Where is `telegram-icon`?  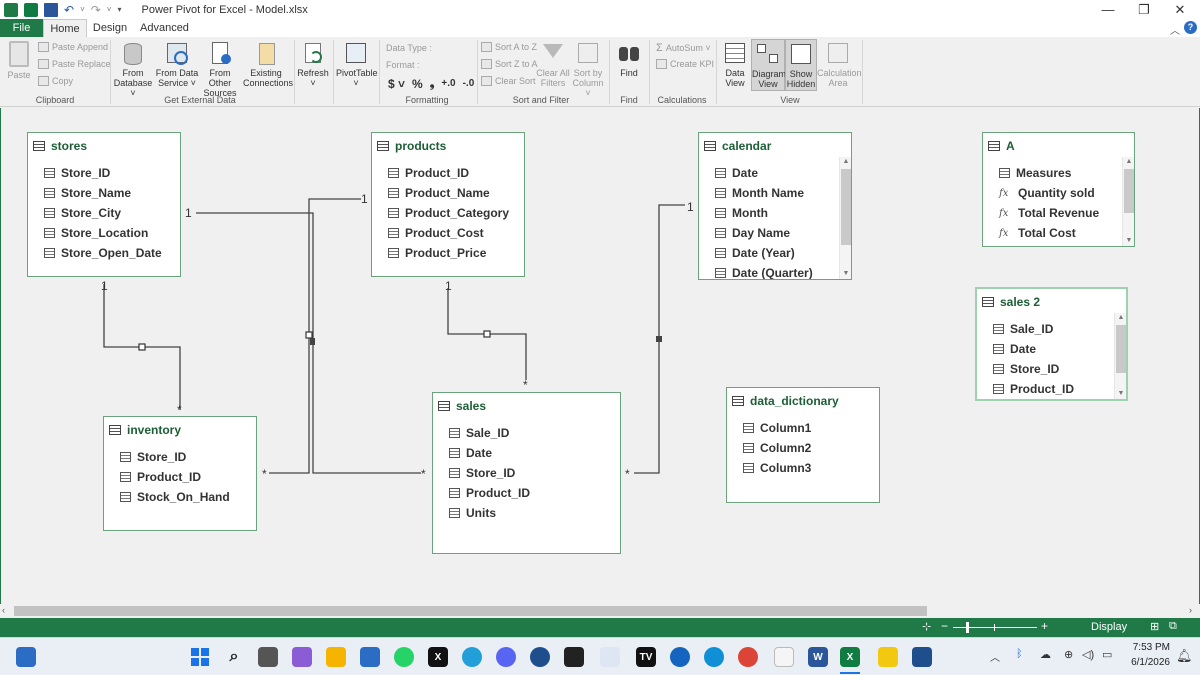
telegram-icon is located at coordinates (472, 657).